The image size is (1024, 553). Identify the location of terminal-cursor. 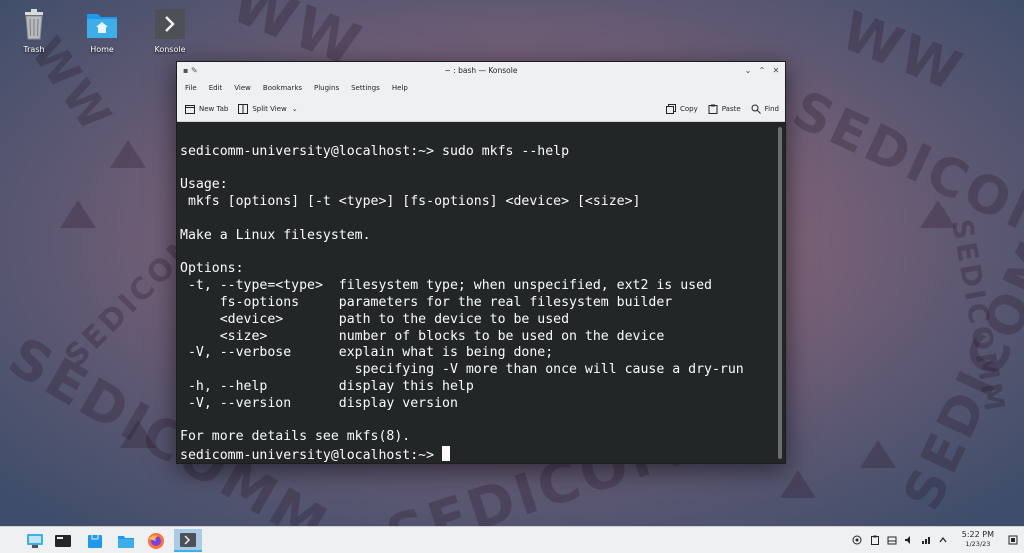
(446, 454).